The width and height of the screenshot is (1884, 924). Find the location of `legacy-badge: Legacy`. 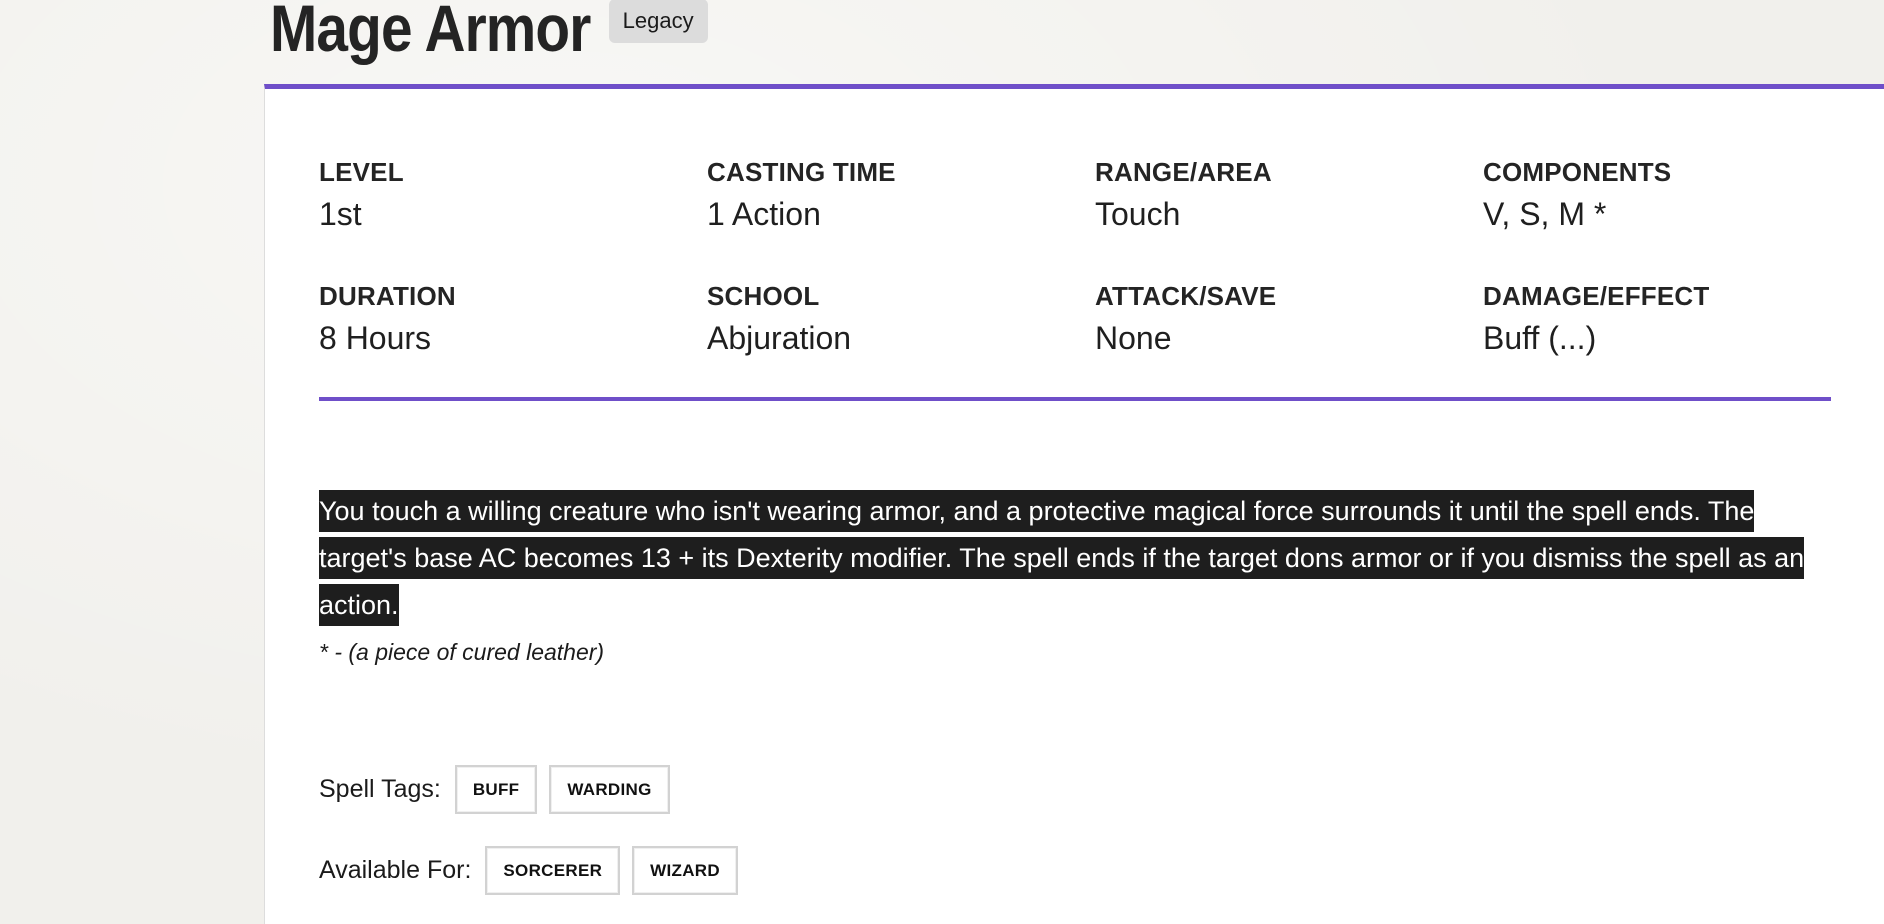

legacy-badge: Legacy is located at coordinates (658, 21).